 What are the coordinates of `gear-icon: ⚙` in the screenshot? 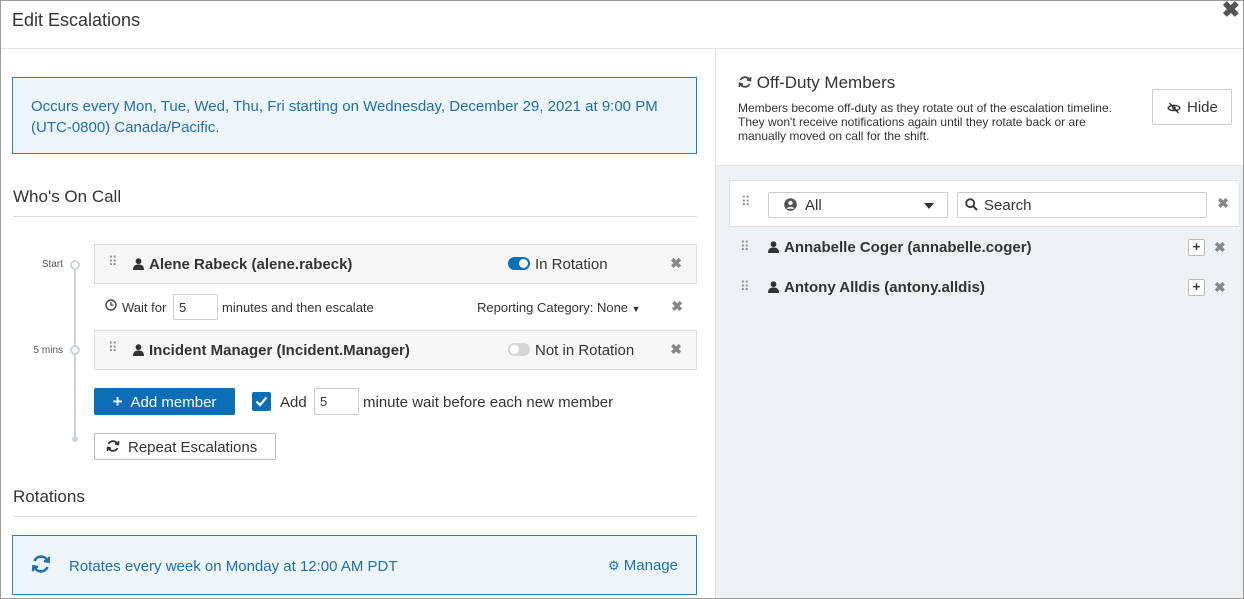 It's located at (613, 565).